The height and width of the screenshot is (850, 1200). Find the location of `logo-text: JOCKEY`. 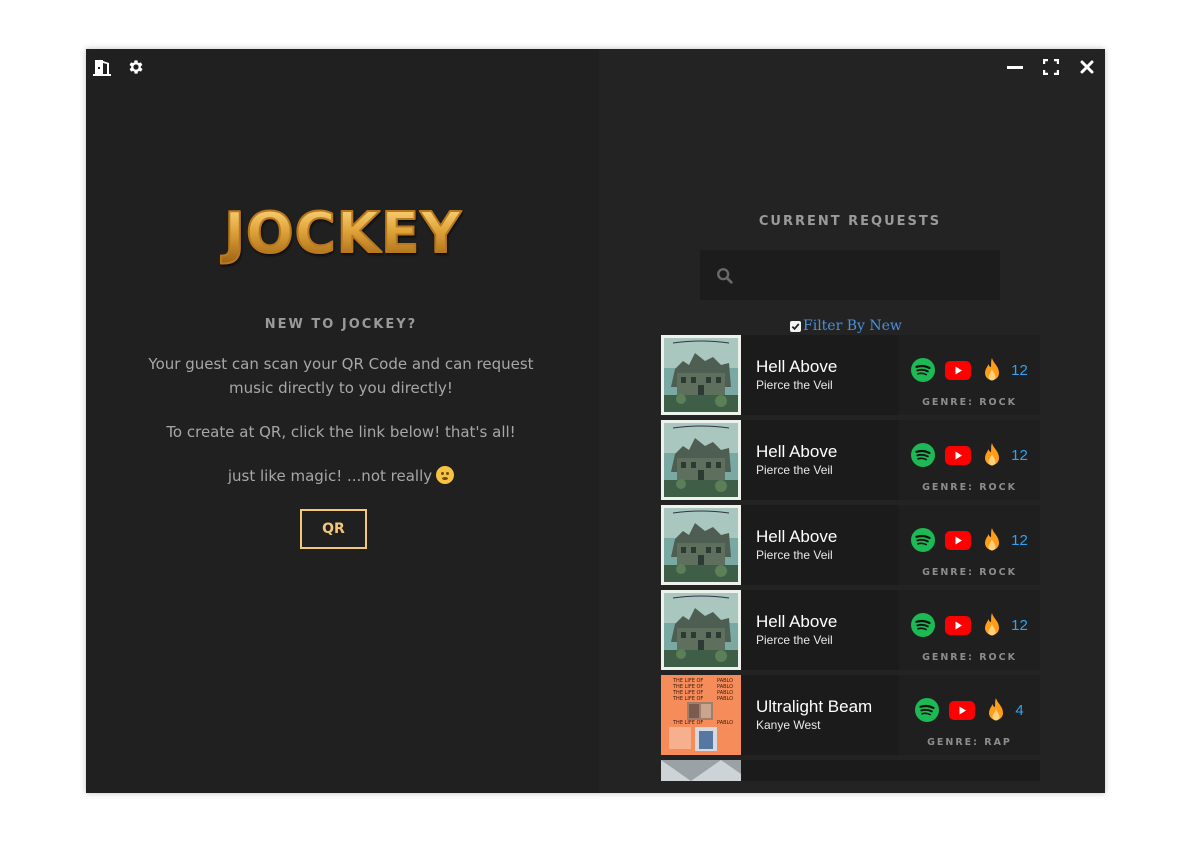

logo-text: JOCKEY is located at coordinates (341, 233).